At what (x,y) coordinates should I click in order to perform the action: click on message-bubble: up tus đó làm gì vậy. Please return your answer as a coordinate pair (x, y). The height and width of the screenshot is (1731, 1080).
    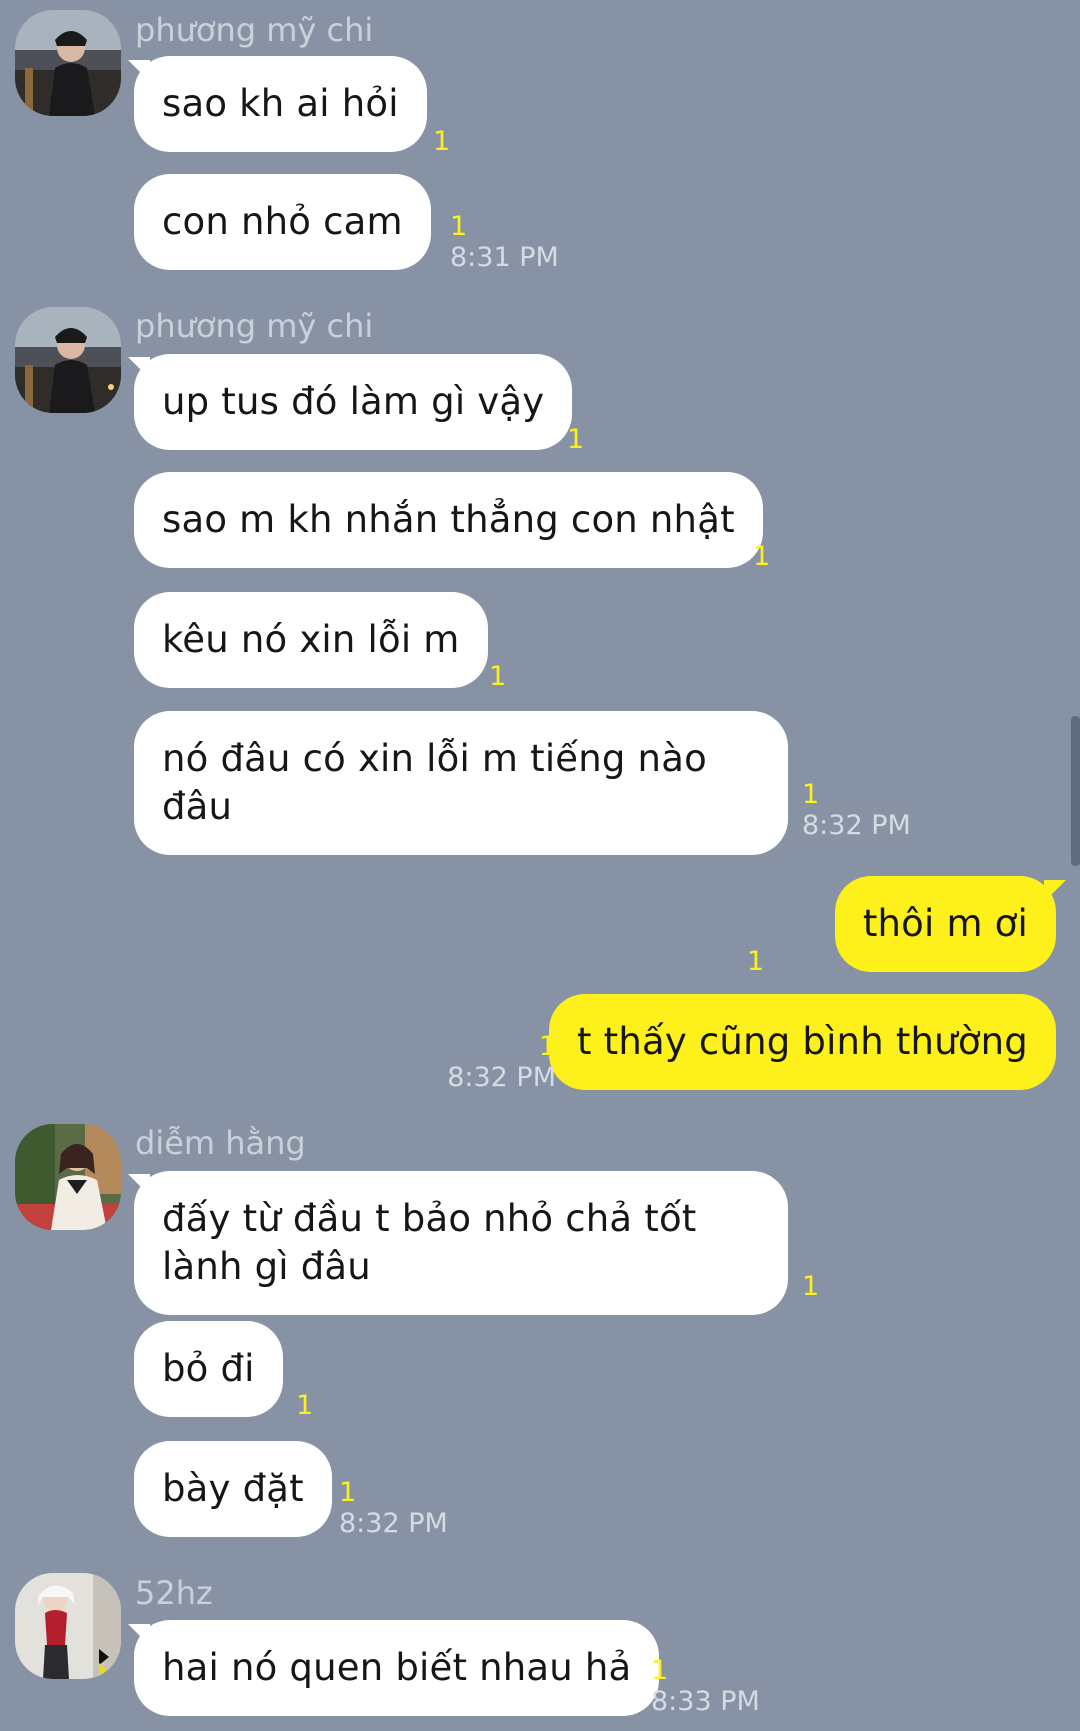
    Looking at the image, I should click on (353, 402).